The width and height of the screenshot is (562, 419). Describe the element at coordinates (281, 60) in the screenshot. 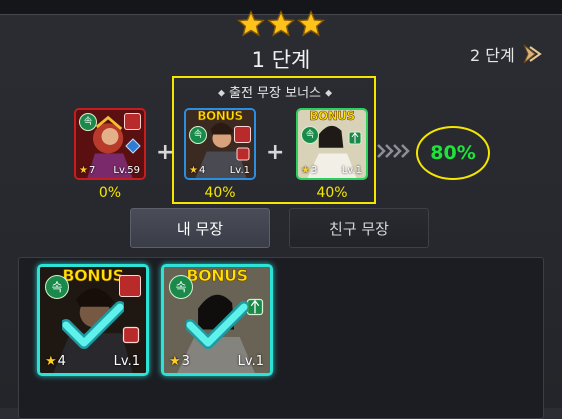

I see `stage-title: 1 단계` at that location.